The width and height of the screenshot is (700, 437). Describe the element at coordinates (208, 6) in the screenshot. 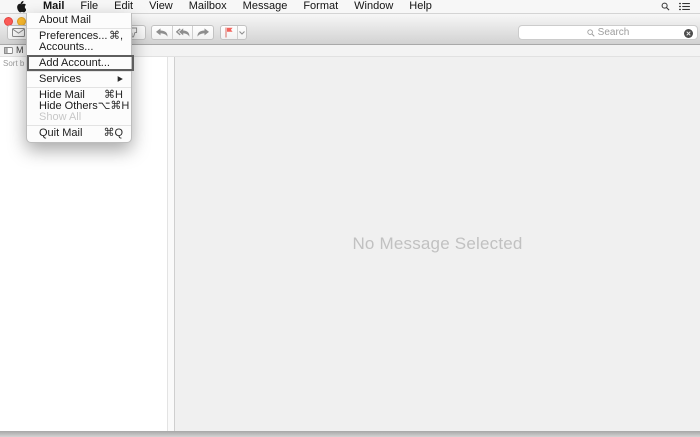

I see `menubar-item-mailbox: Mailbox` at that location.